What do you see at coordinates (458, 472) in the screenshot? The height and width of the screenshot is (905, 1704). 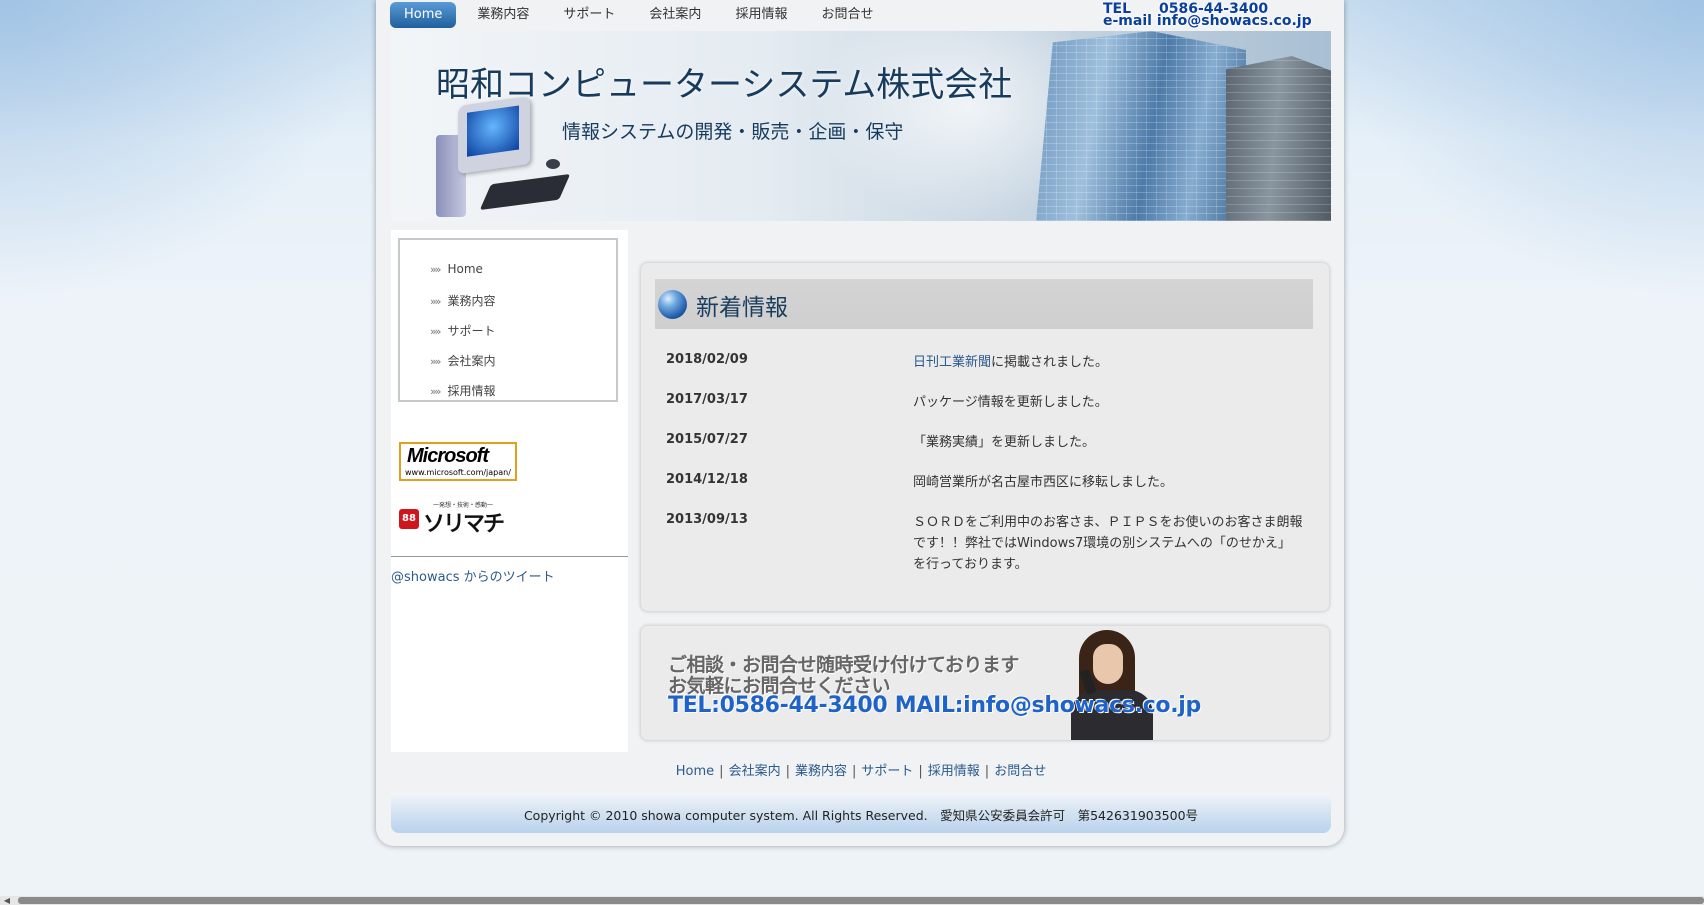 I see `microsoft-logo-url: www.microsoft.com/japan/` at bounding box center [458, 472].